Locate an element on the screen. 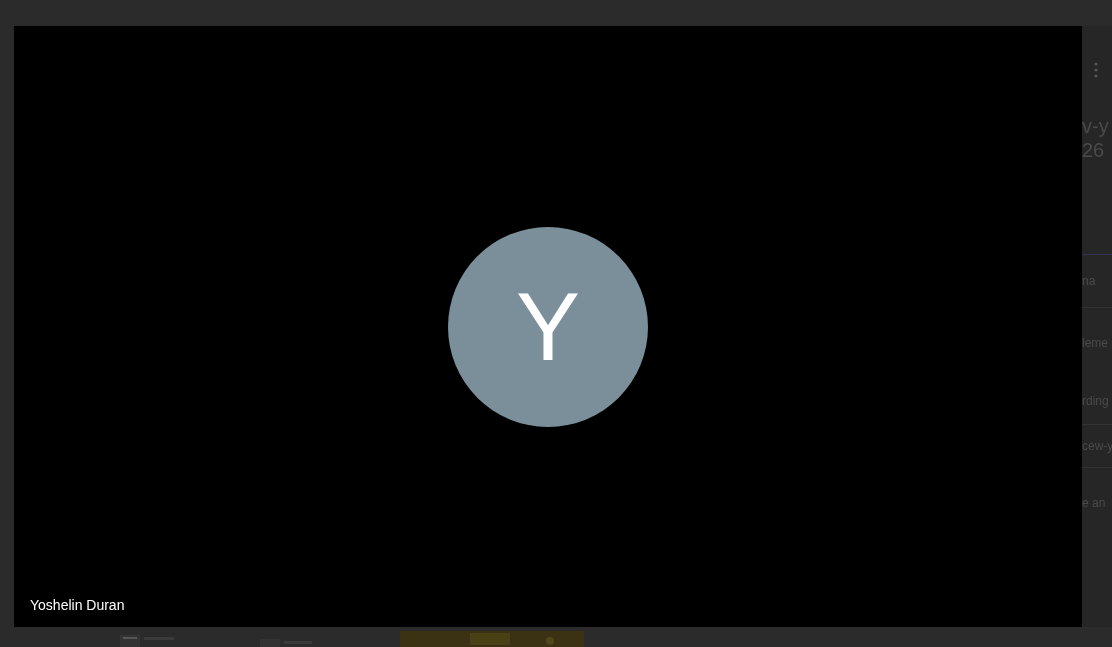 Image resolution: width=1112 pixels, height=647 pixels. avatar: Y is located at coordinates (548, 326).